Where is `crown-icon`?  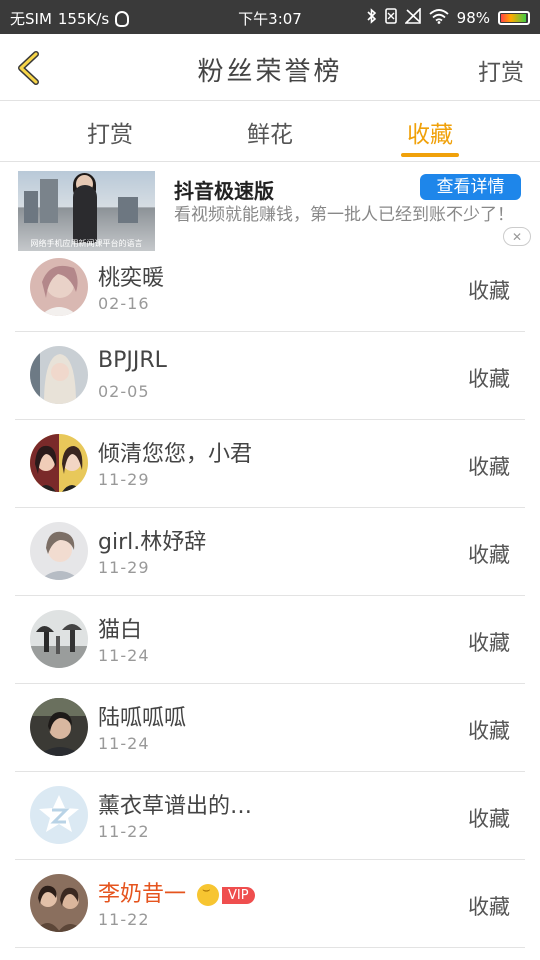
crown-icon is located at coordinates (208, 894).